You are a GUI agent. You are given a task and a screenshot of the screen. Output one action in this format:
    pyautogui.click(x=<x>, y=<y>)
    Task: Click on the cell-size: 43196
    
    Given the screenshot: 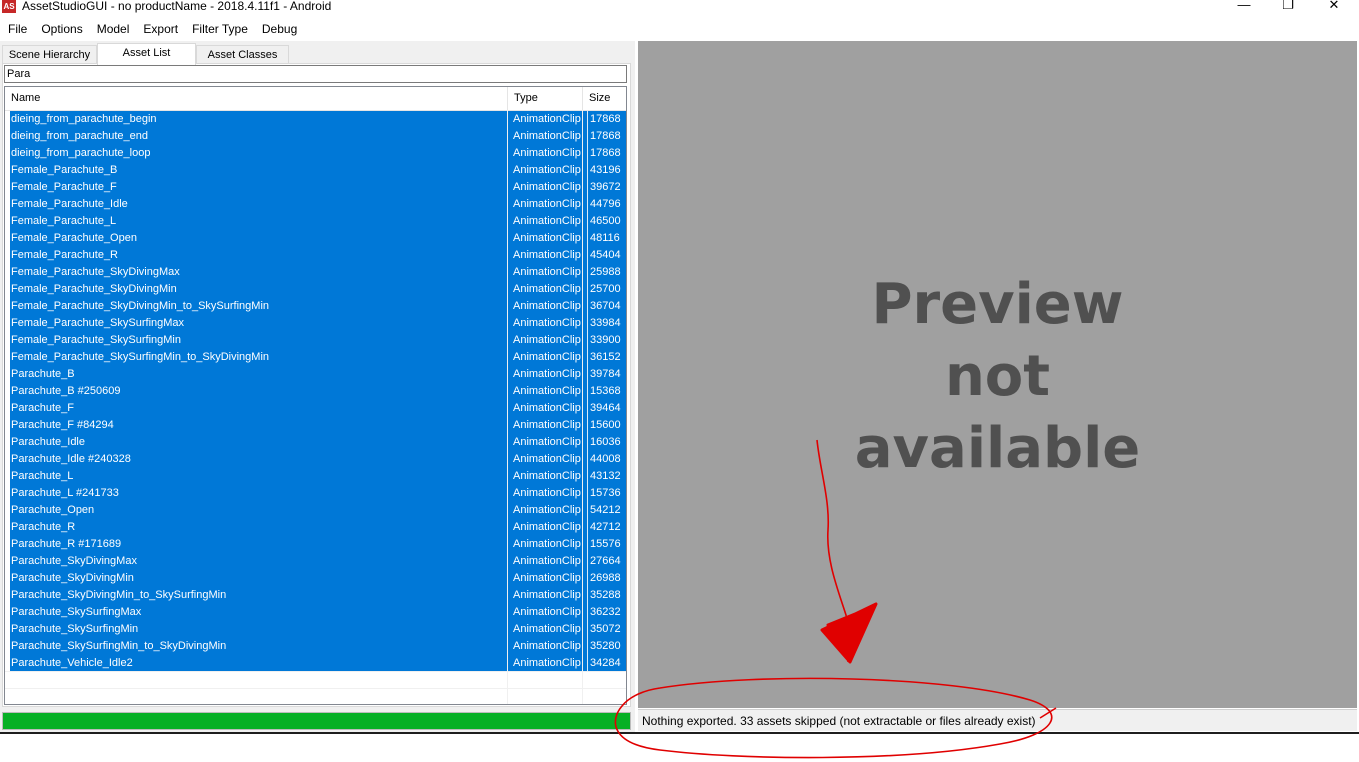 What is the action you would take?
    pyautogui.click(x=605, y=170)
    